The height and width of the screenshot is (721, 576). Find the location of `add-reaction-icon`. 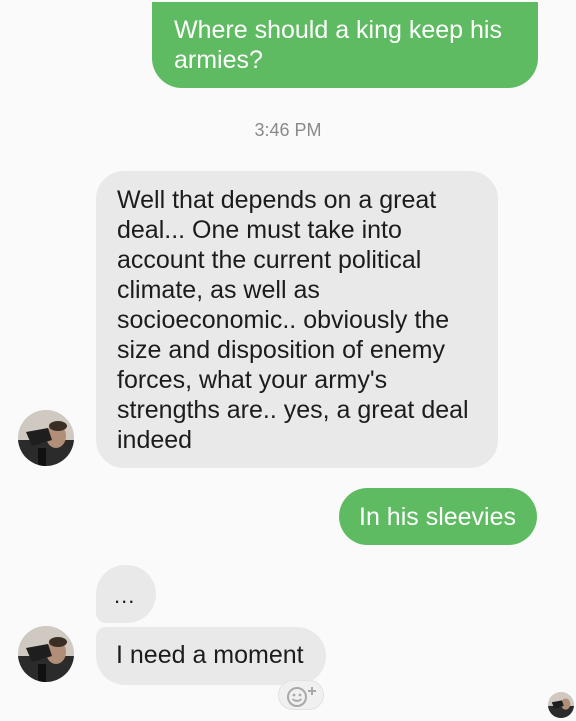

add-reaction-icon is located at coordinates (301, 695).